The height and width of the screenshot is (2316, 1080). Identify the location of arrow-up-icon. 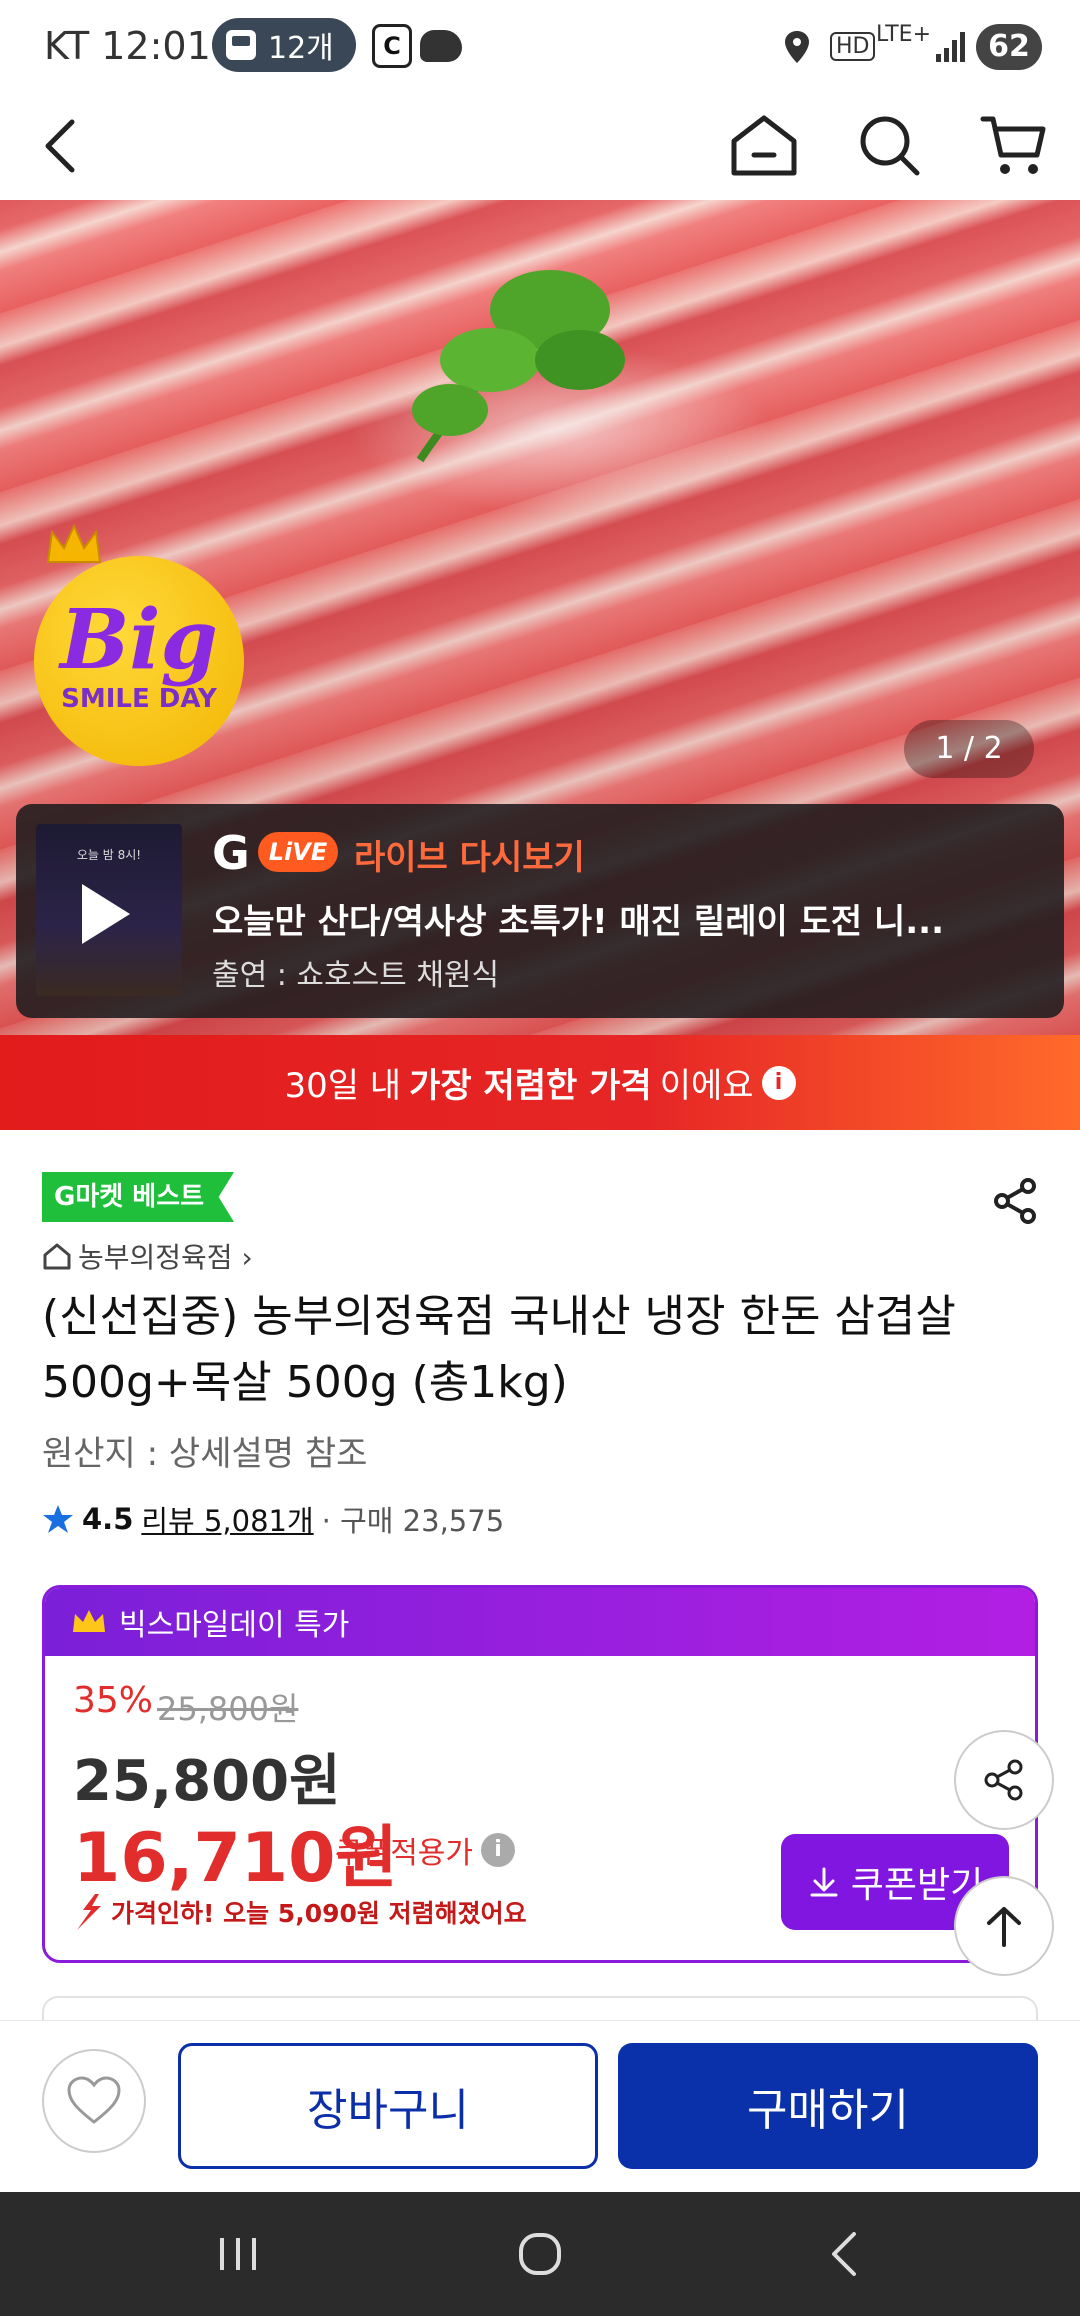
(1004, 1927).